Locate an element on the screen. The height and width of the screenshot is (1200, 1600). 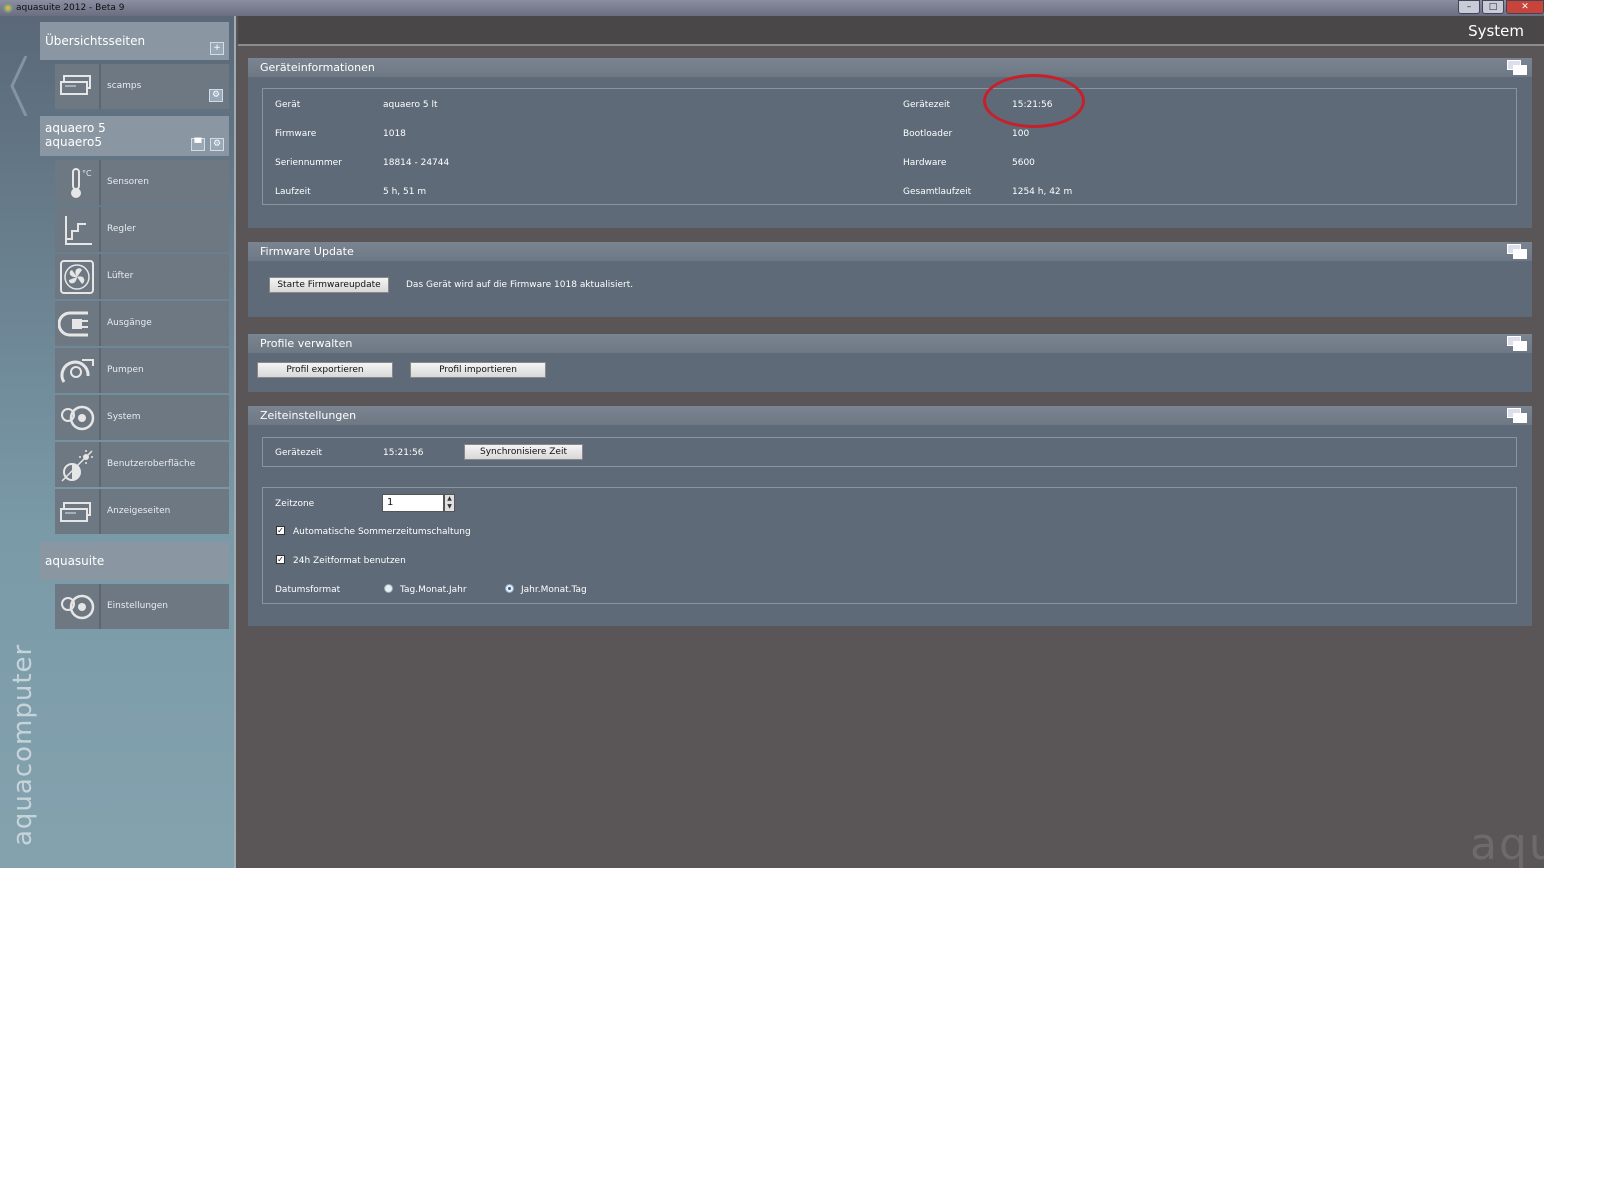
info-value: 18814 - 24744 is located at coordinates (416, 163).